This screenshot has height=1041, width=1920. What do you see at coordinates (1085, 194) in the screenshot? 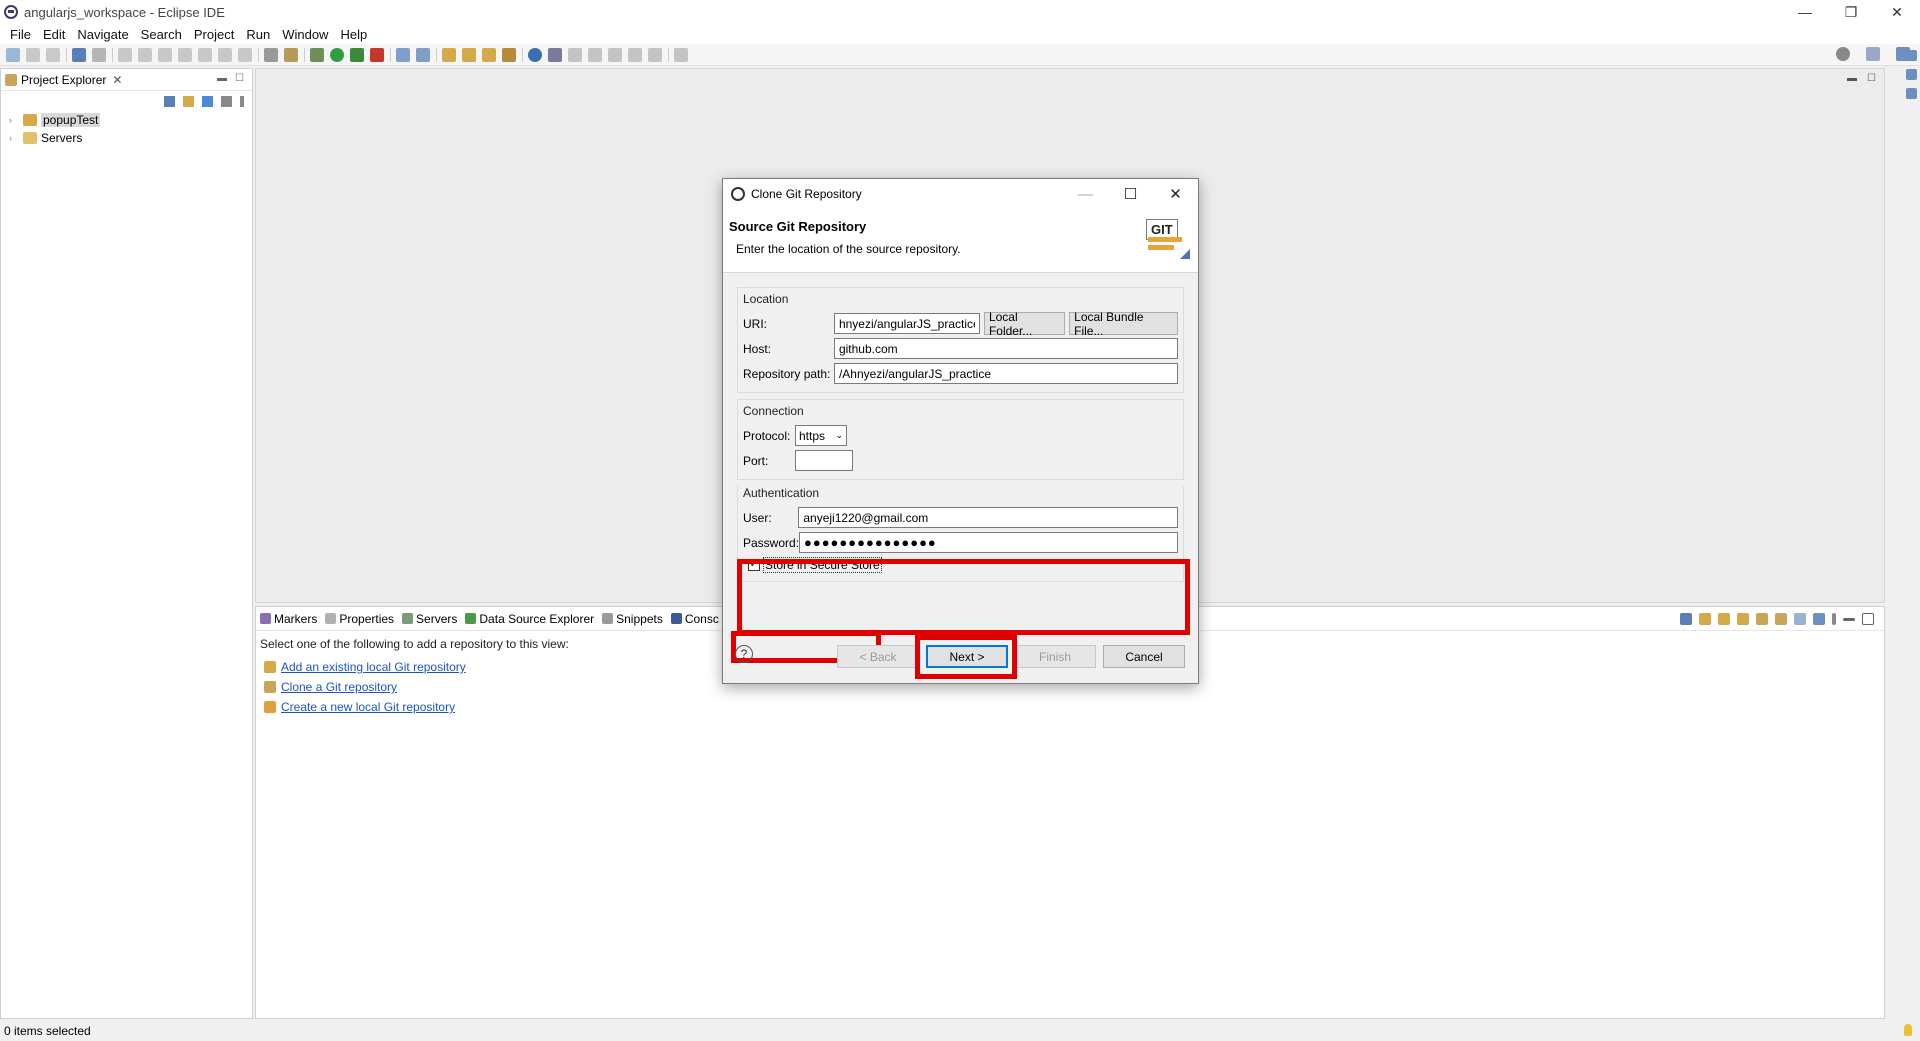
I see `minimize-dialog-button: —` at bounding box center [1085, 194].